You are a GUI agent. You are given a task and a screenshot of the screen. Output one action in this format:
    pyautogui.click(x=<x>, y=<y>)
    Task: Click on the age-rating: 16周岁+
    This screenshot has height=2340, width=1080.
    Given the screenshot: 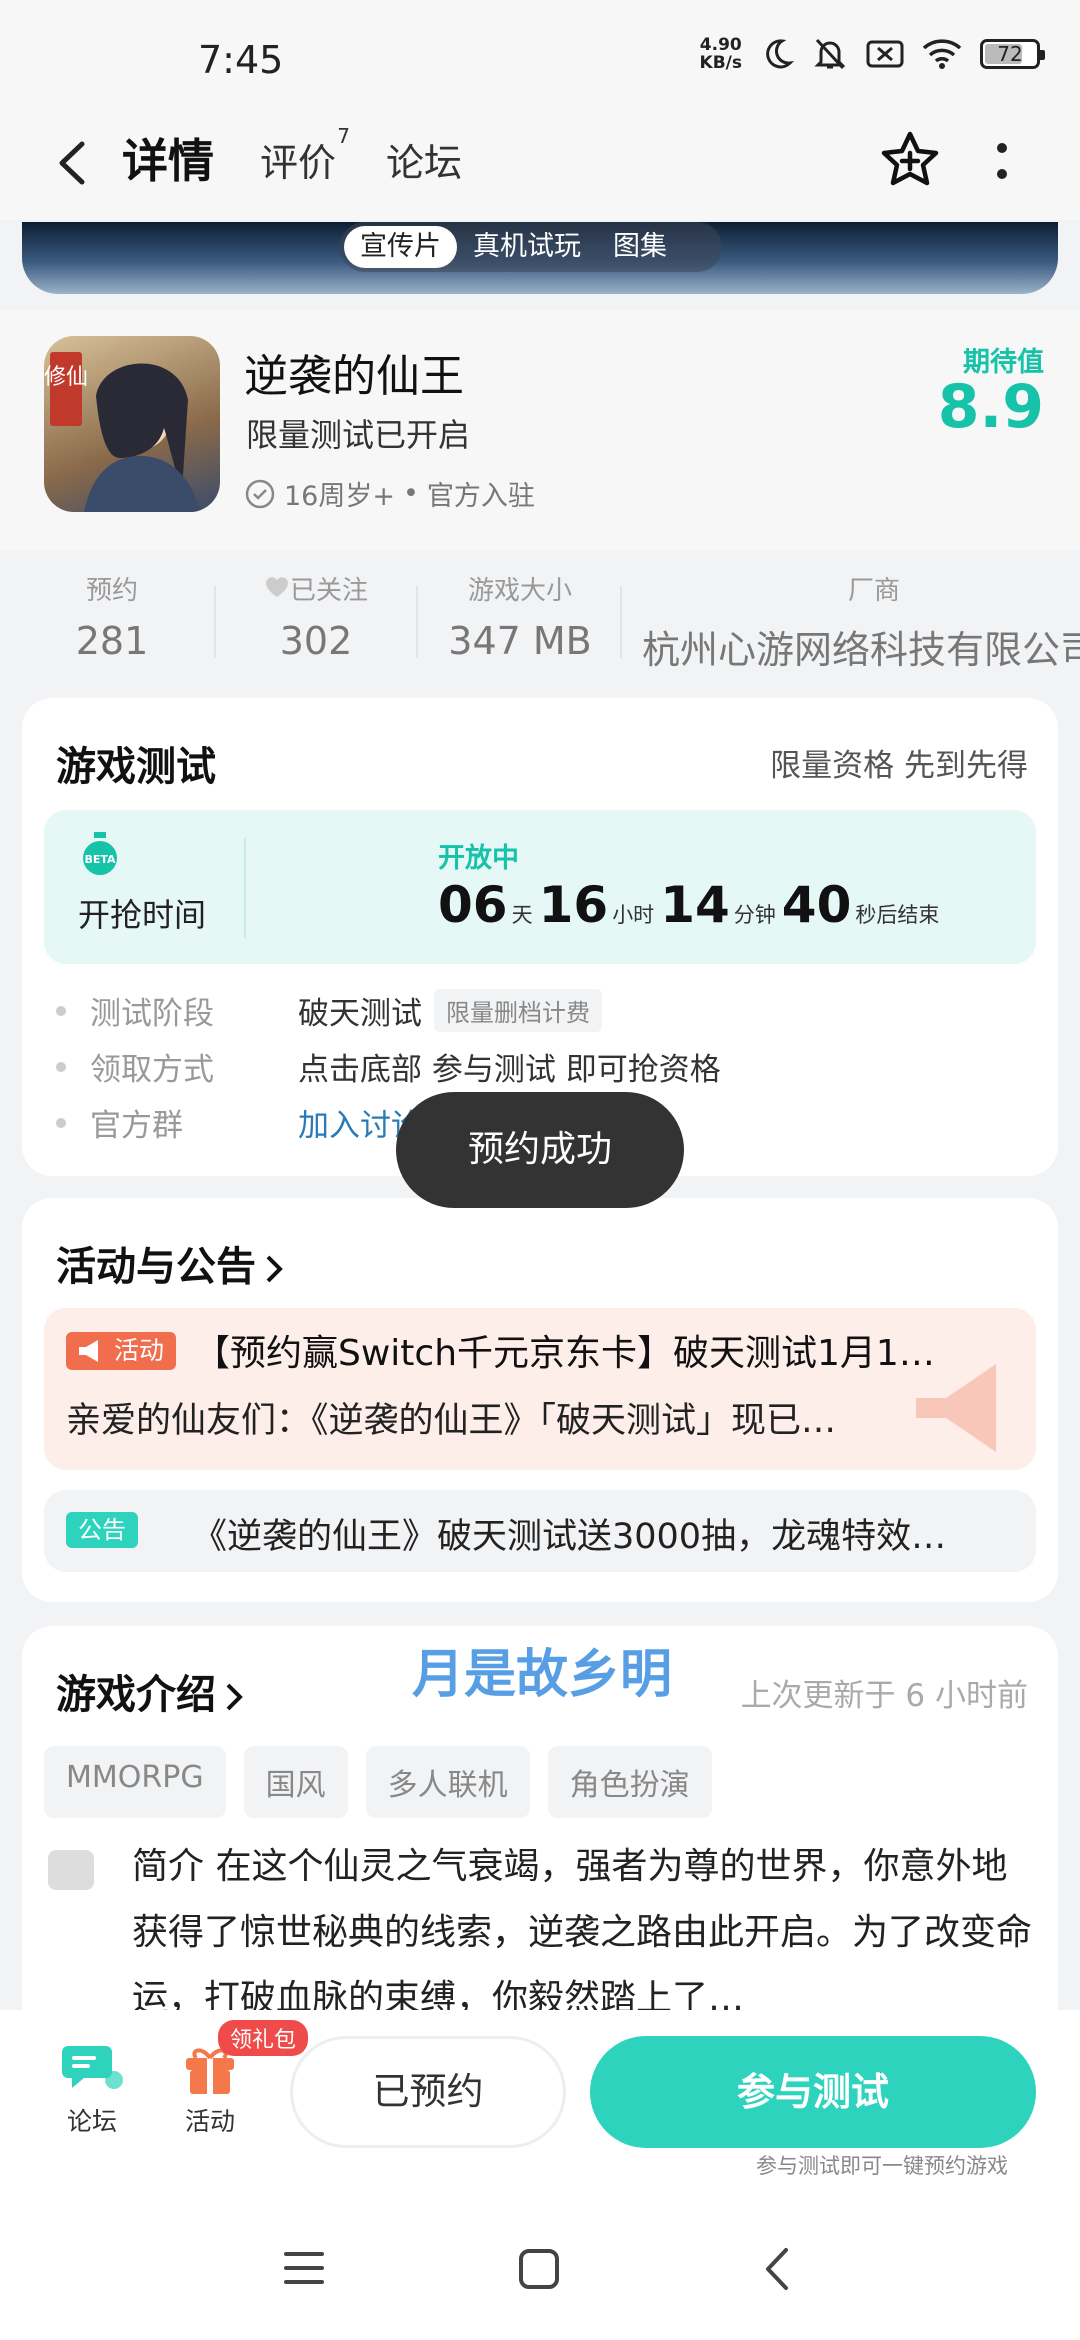 What is the action you would take?
    pyautogui.click(x=339, y=496)
    